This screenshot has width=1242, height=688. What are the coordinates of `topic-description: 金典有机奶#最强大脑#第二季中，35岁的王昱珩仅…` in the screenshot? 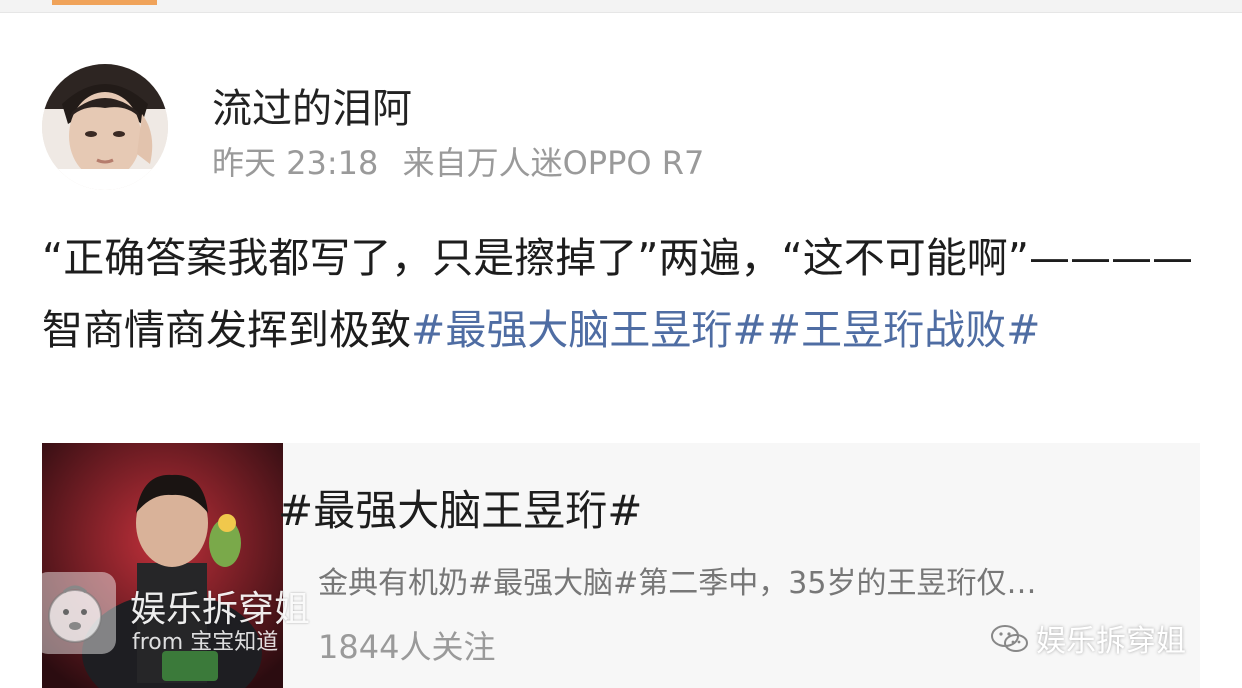 It's located at (677, 583).